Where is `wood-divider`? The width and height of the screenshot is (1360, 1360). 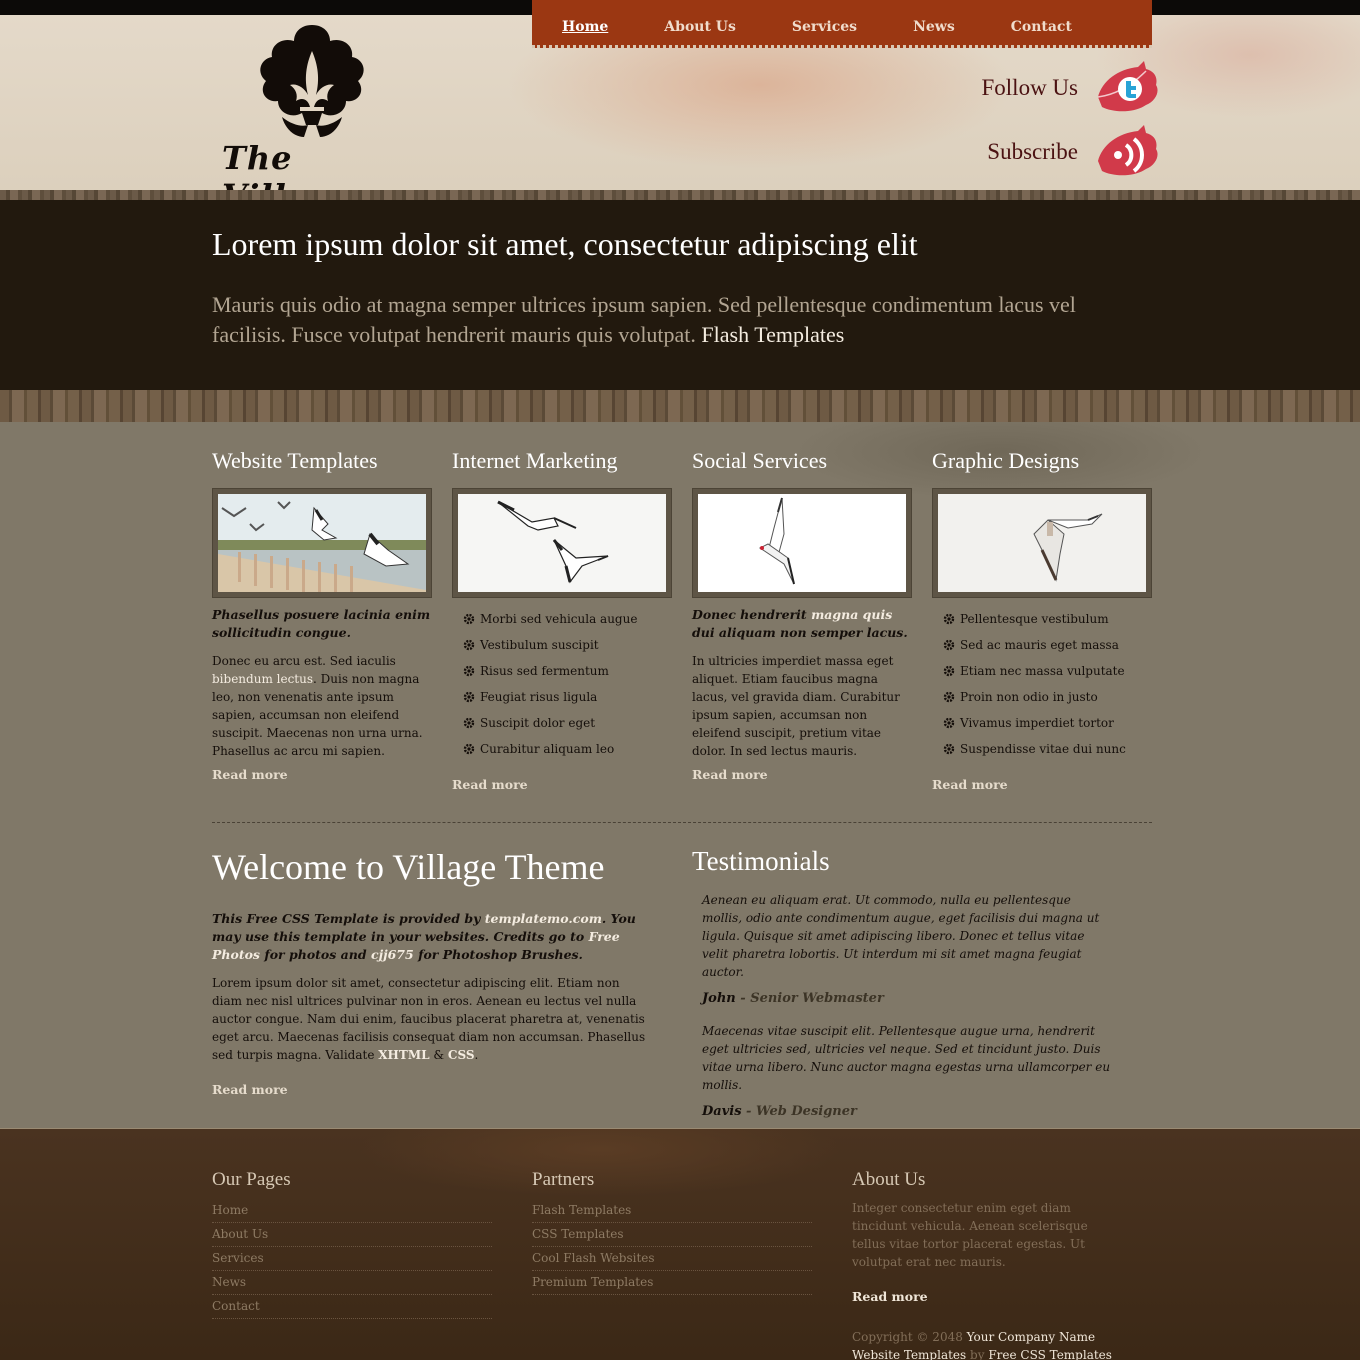
wood-divider is located at coordinates (680, 406).